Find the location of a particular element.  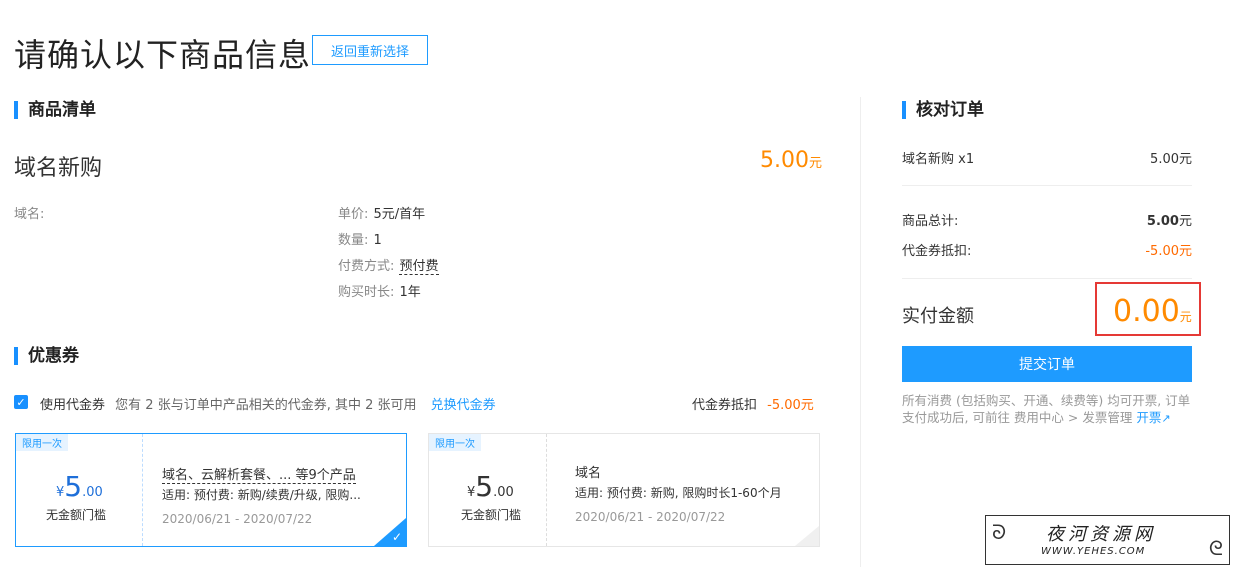

voucher-desc: 您有 2 张与订单中产品相关的代金券, 其中 2 张可用 is located at coordinates (266, 405).